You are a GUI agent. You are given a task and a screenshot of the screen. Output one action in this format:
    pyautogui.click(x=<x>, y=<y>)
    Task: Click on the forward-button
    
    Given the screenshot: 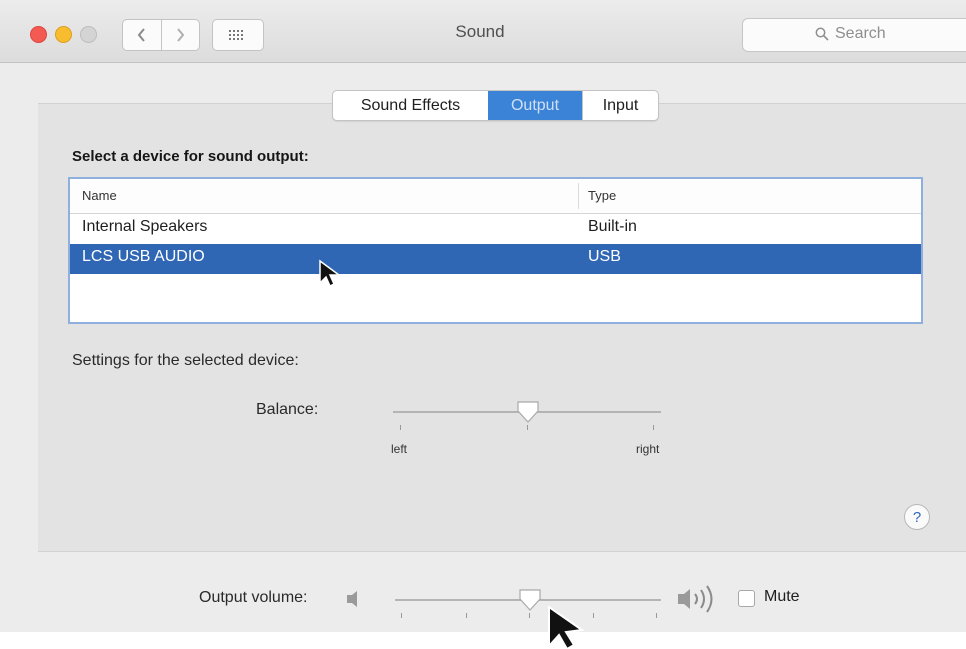 What is the action you would take?
    pyautogui.click(x=180, y=35)
    